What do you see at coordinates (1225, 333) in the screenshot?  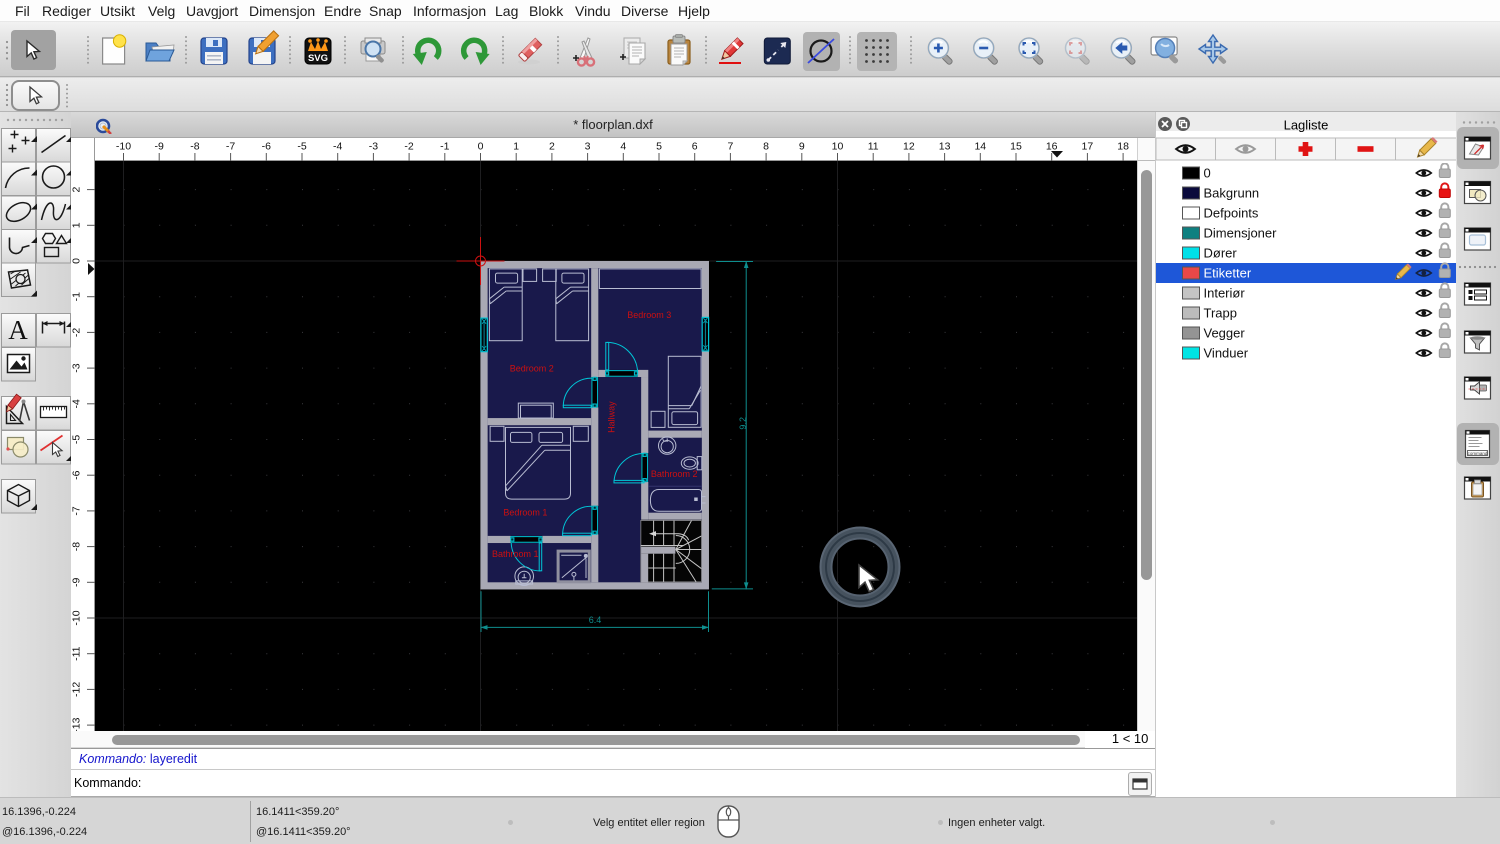 I see `svg-text: Vegger` at bounding box center [1225, 333].